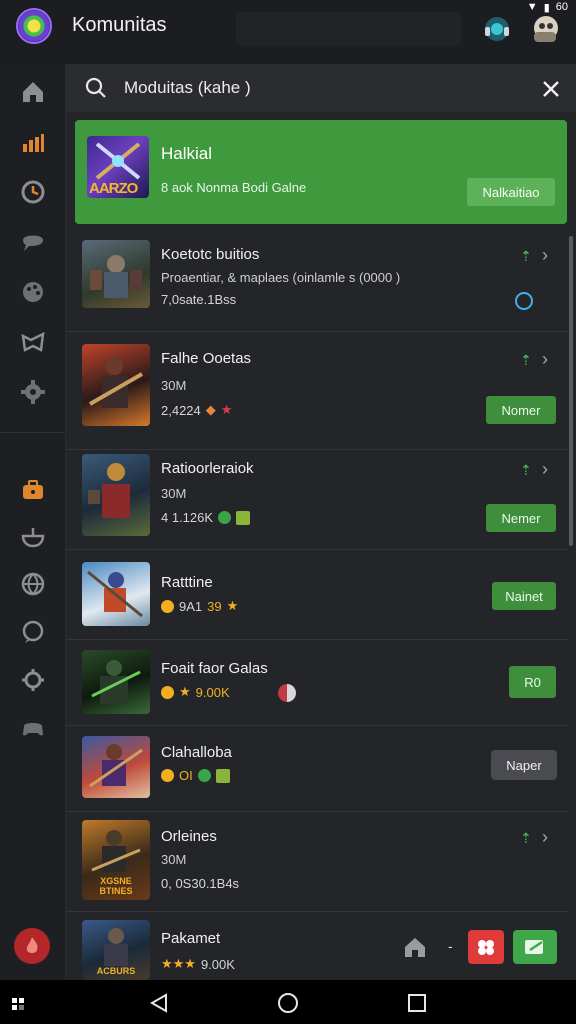 This screenshot has width=576, height=1024. I want to click on close-icon, so click(551, 89).